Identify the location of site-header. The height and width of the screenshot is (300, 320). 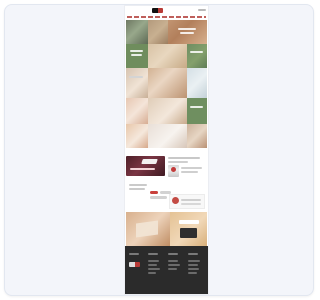
(166, 12).